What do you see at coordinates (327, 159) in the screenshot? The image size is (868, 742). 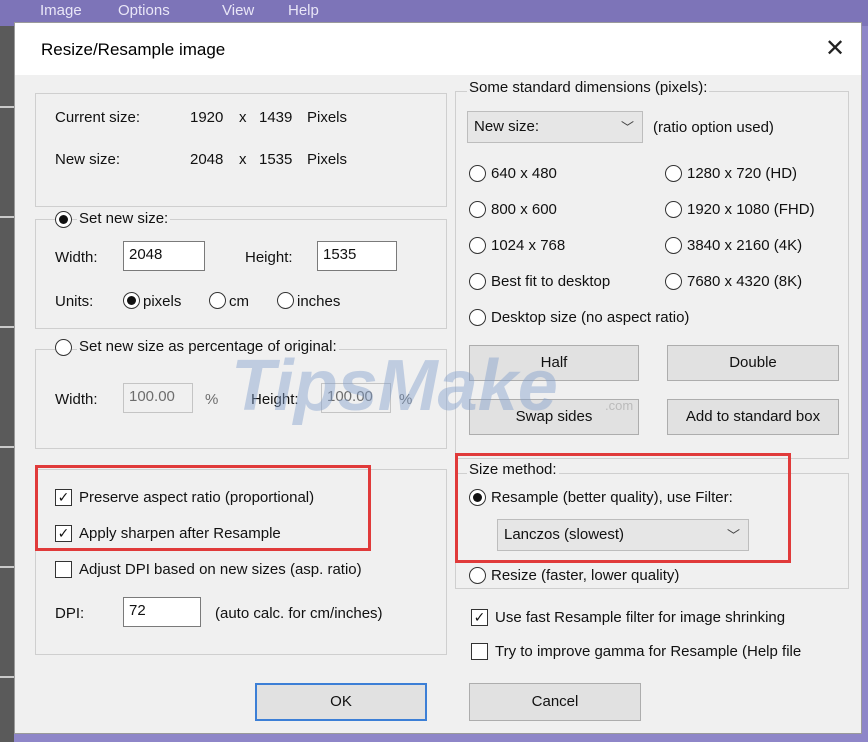 I see `new-unit: Pixels` at bounding box center [327, 159].